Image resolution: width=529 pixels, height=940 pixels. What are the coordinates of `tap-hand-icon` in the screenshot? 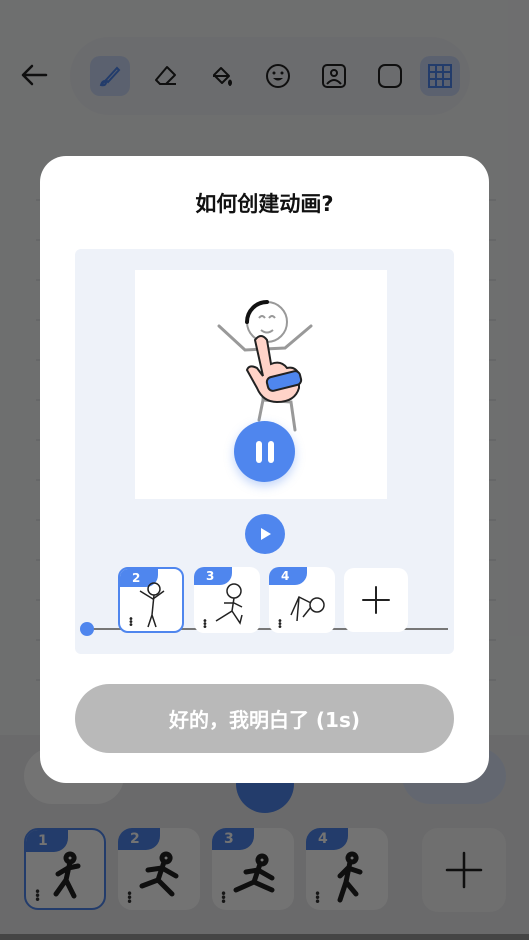 It's located at (274, 369).